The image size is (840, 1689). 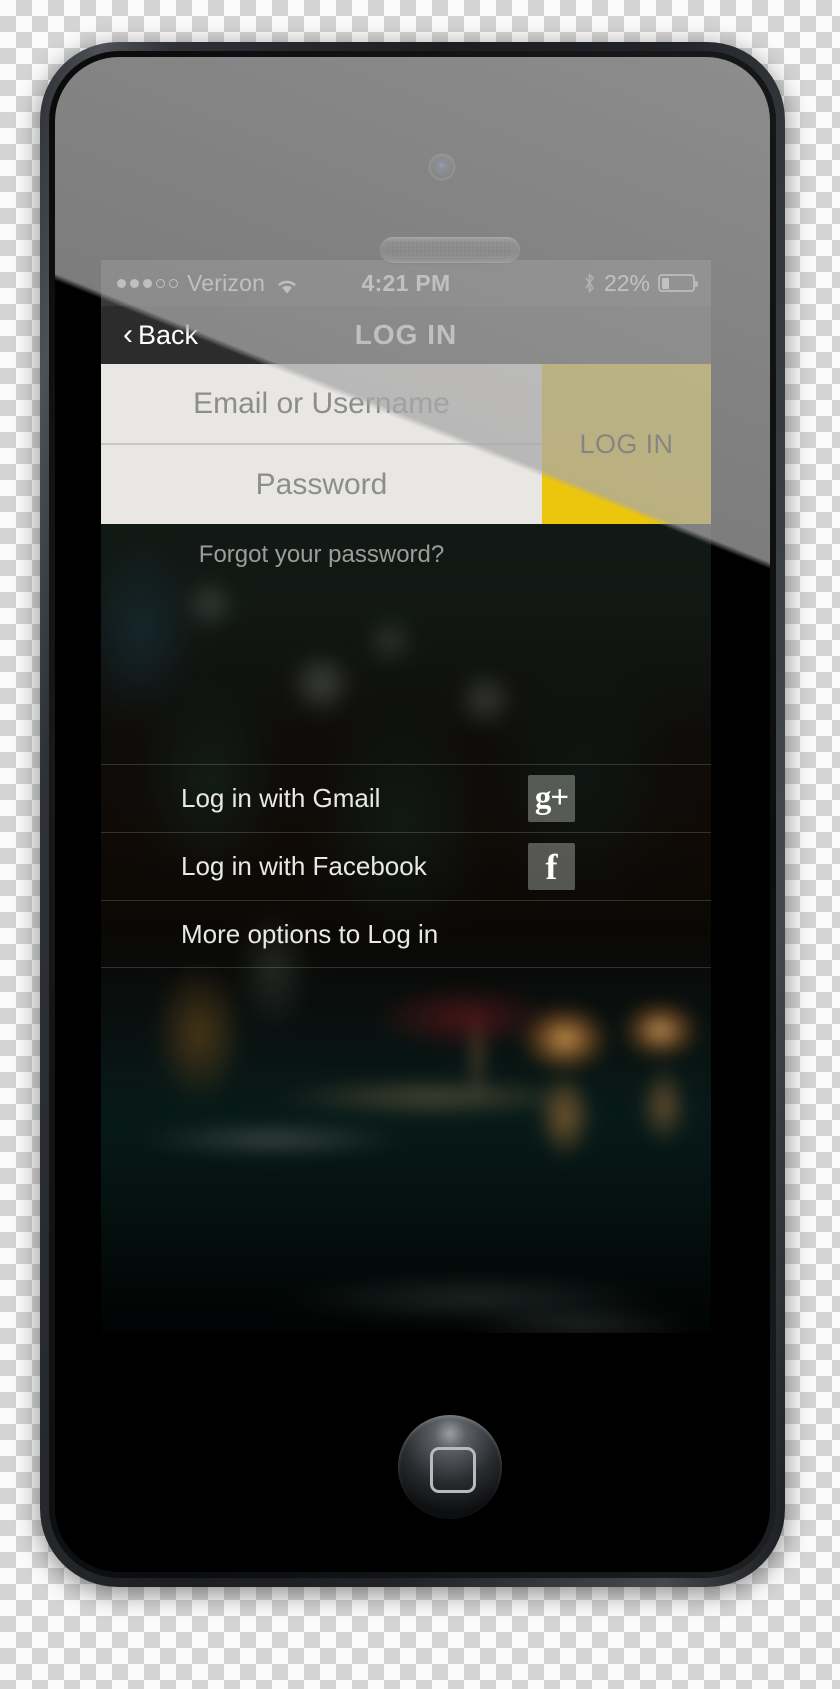 I want to click on input-fields-group, so click(x=322, y=444).